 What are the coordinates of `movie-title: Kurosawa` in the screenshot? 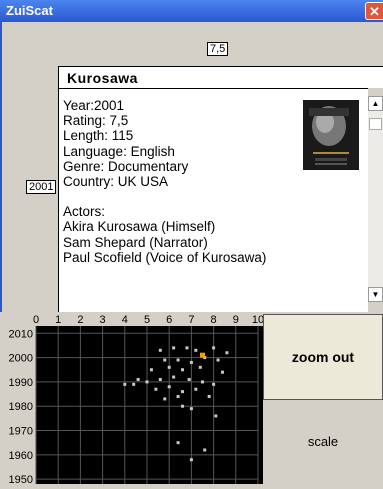 It's located at (102, 78).